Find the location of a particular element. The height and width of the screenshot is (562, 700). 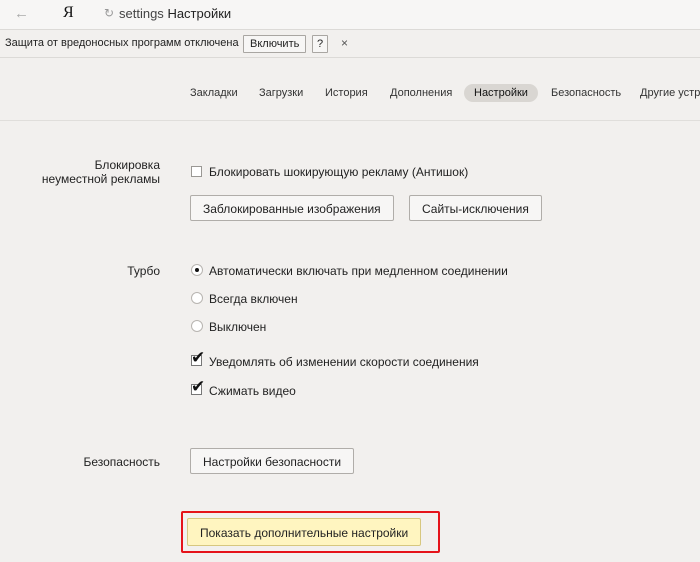

yandex-logo: Я is located at coordinates (68, 13).